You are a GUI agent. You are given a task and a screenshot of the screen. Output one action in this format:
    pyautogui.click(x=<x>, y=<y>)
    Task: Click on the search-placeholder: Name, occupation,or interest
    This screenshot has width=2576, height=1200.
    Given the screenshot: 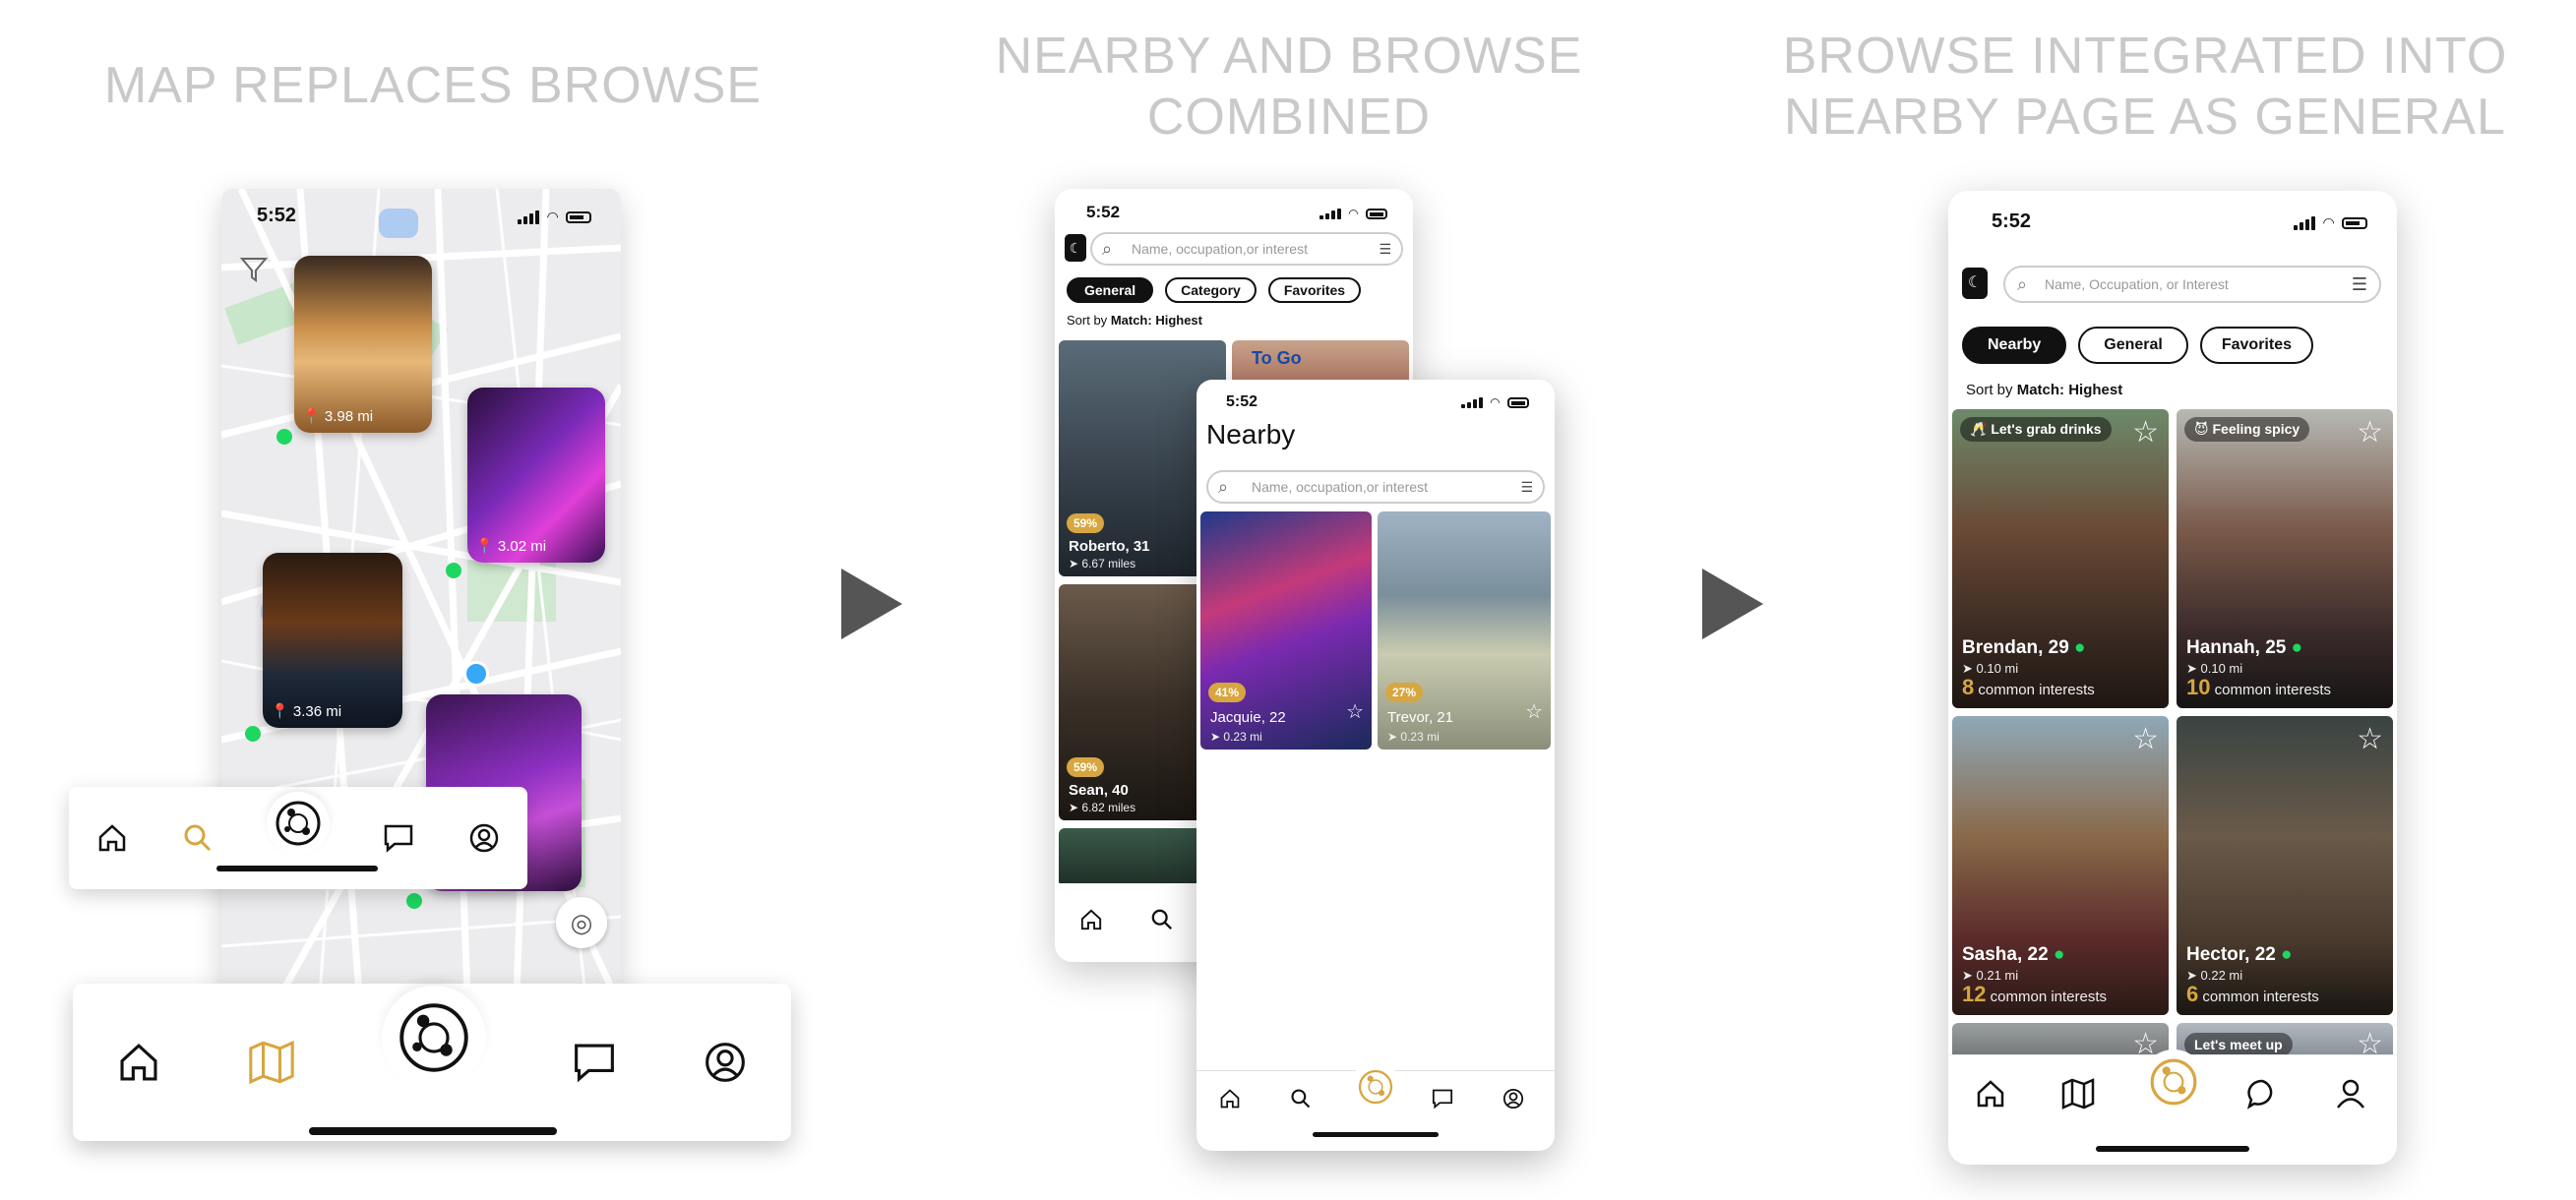 What is the action you would take?
    pyautogui.click(x=1220, y=249)
    